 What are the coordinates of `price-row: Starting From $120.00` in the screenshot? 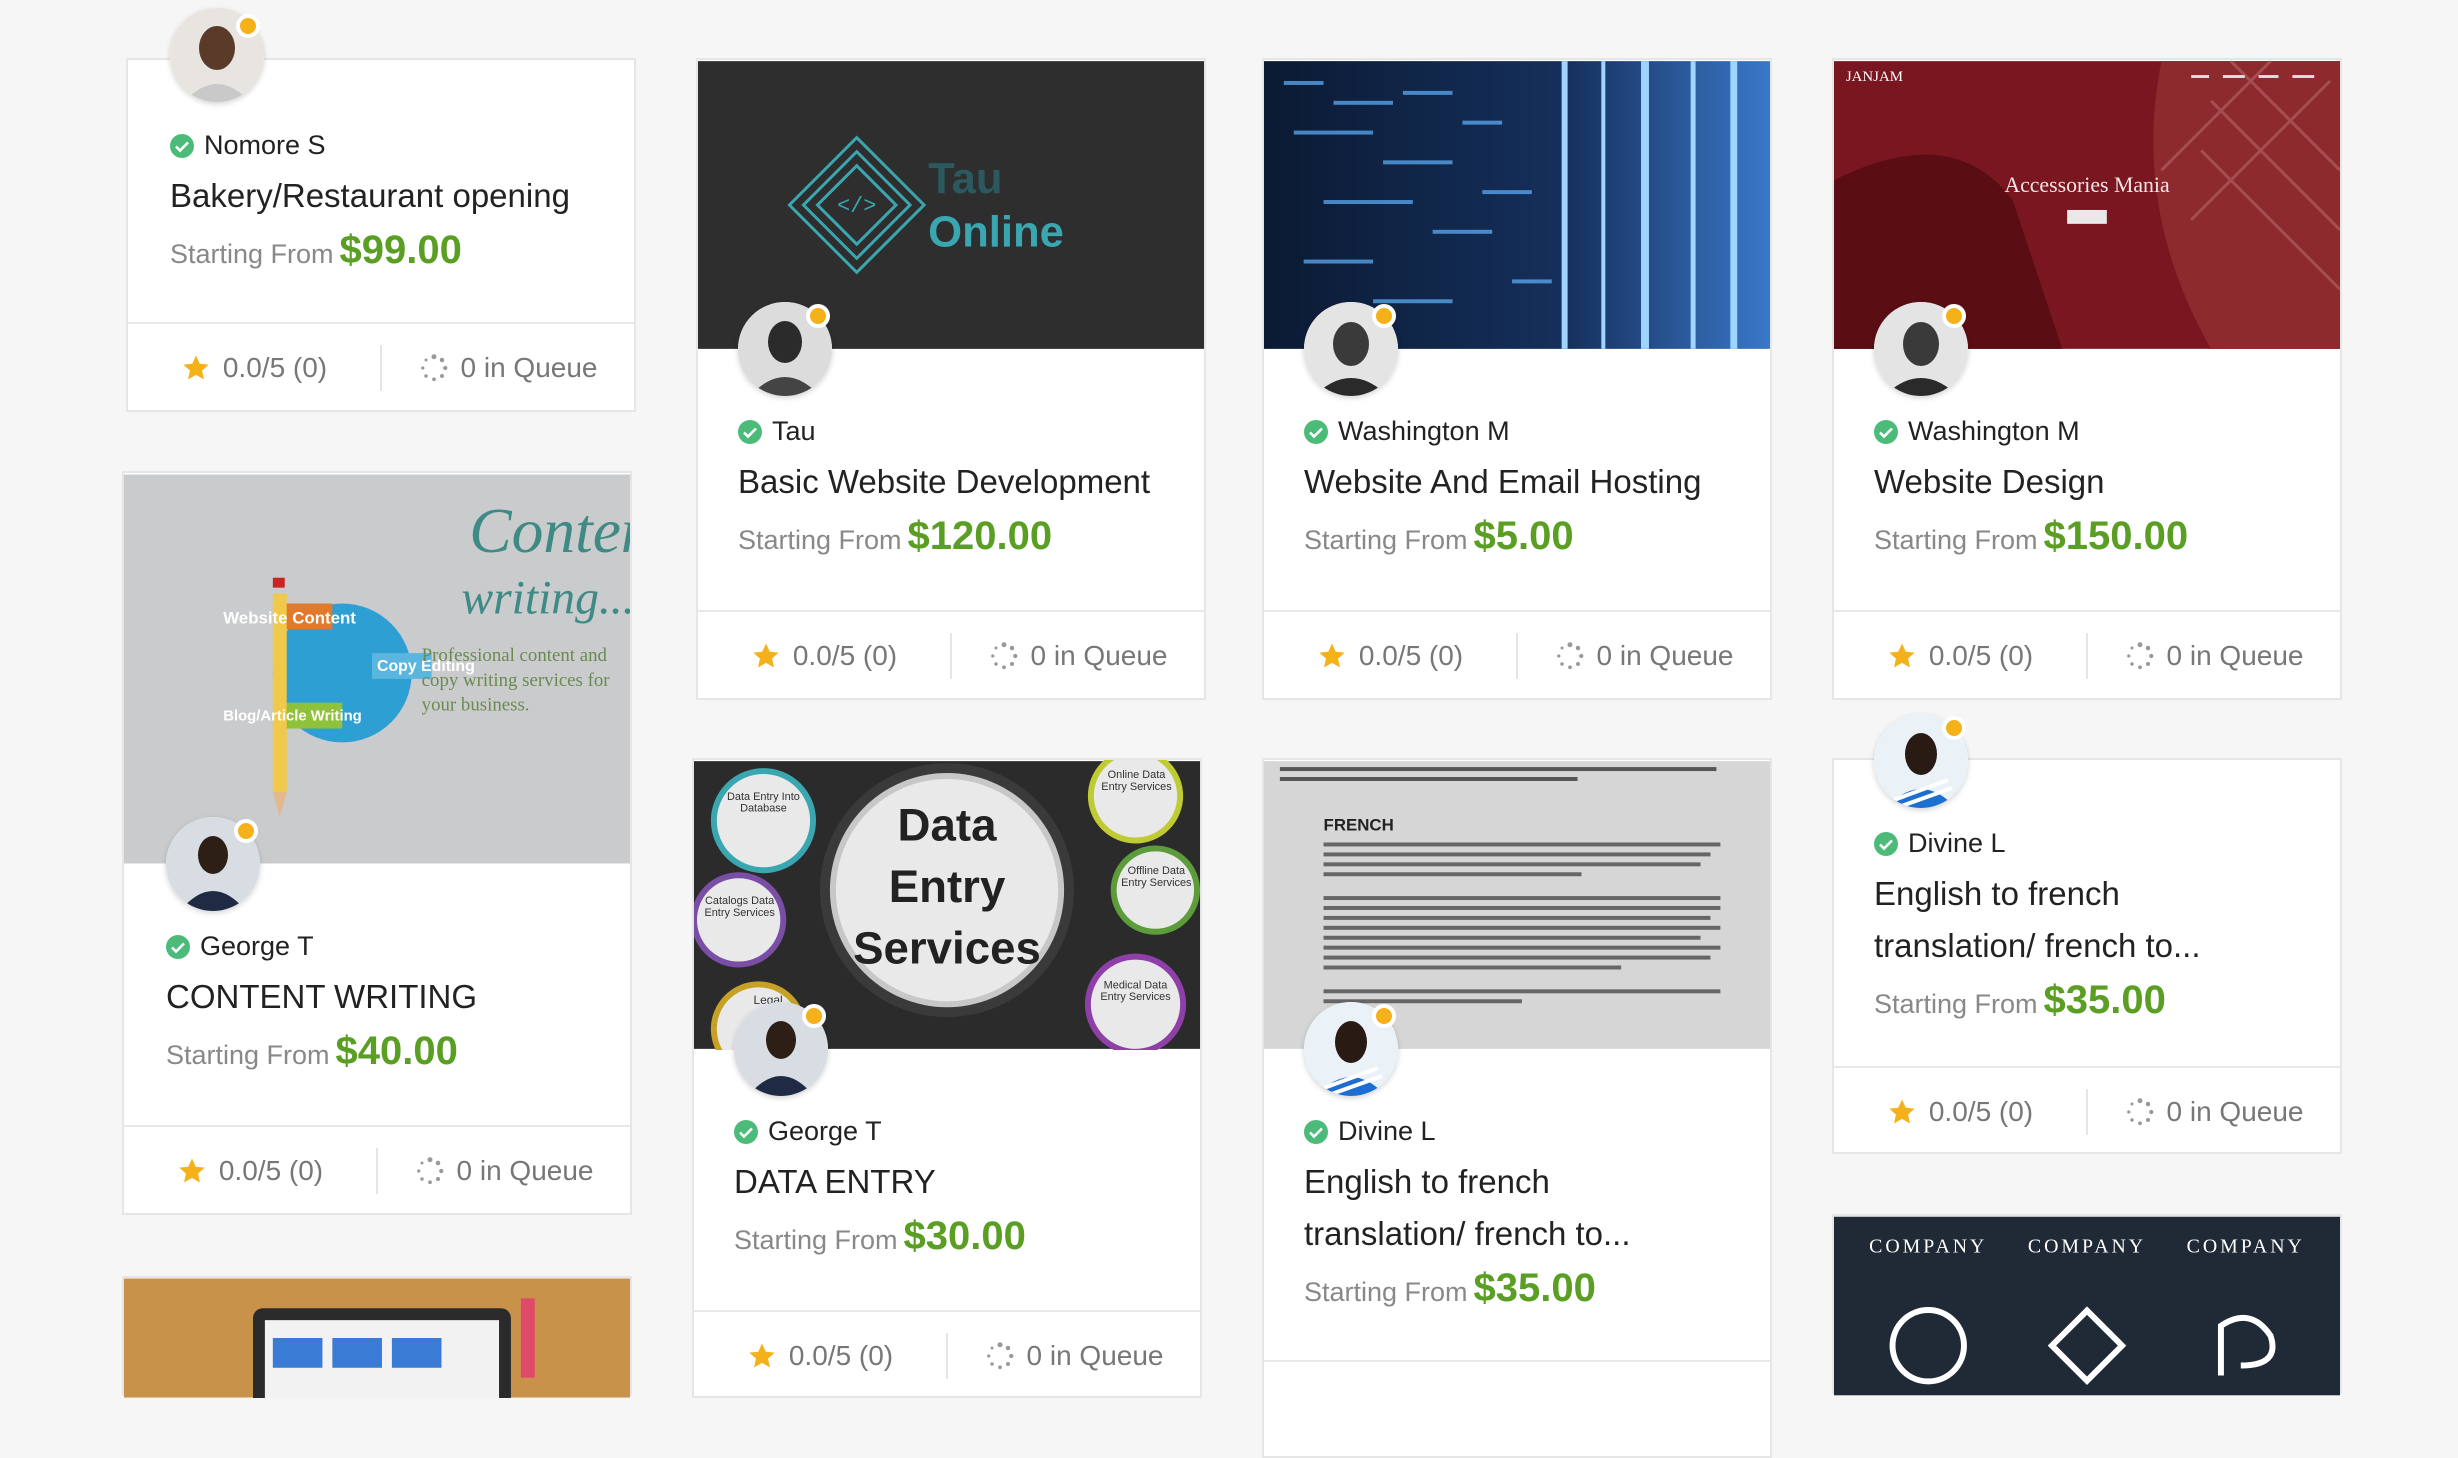 It's located at (895, 536).